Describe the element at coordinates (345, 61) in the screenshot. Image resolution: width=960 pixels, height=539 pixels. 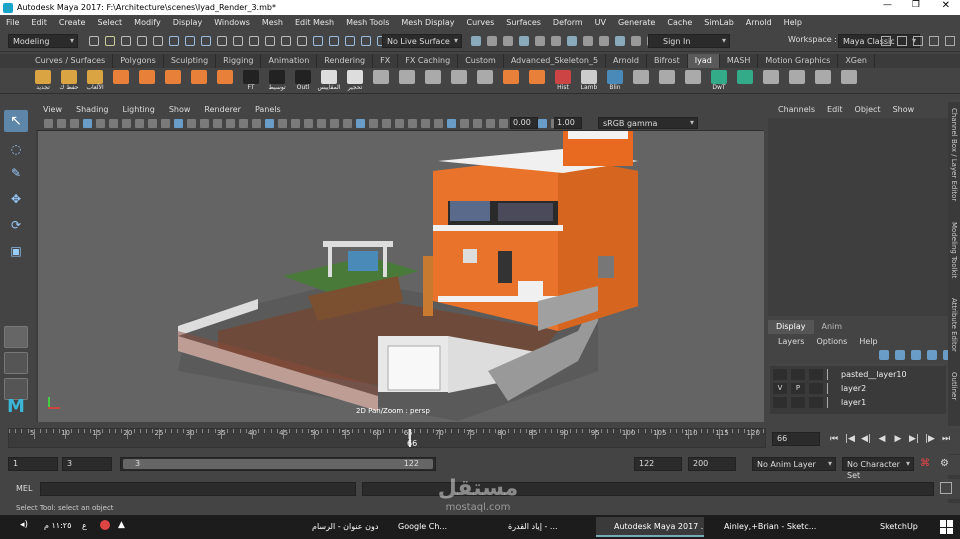
I see `shelf-tab-rendering: Rendering` at that location.